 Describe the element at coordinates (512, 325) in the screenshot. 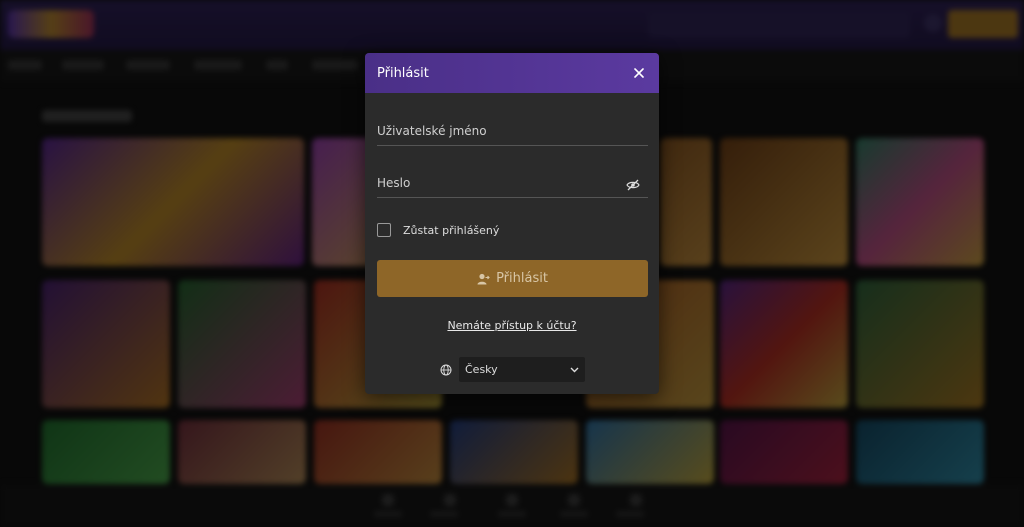

I see `no-access-link: Nemáte přístup k účtu?` at that location.